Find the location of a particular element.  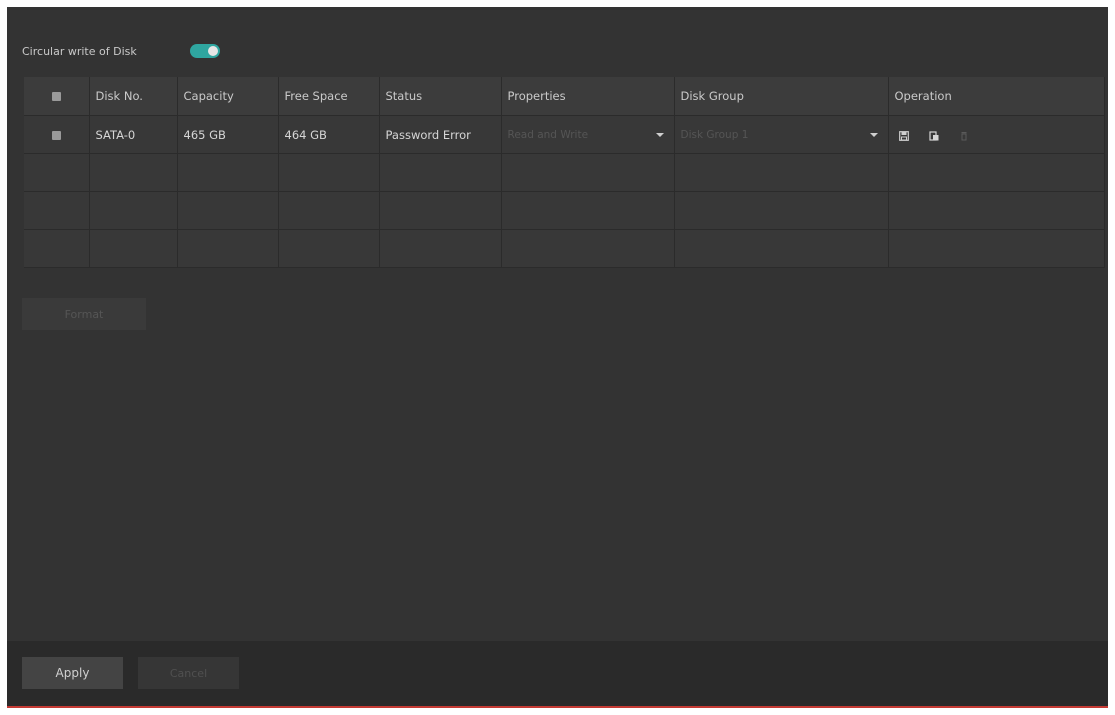

save-icon is located at coordinates (903, 135).